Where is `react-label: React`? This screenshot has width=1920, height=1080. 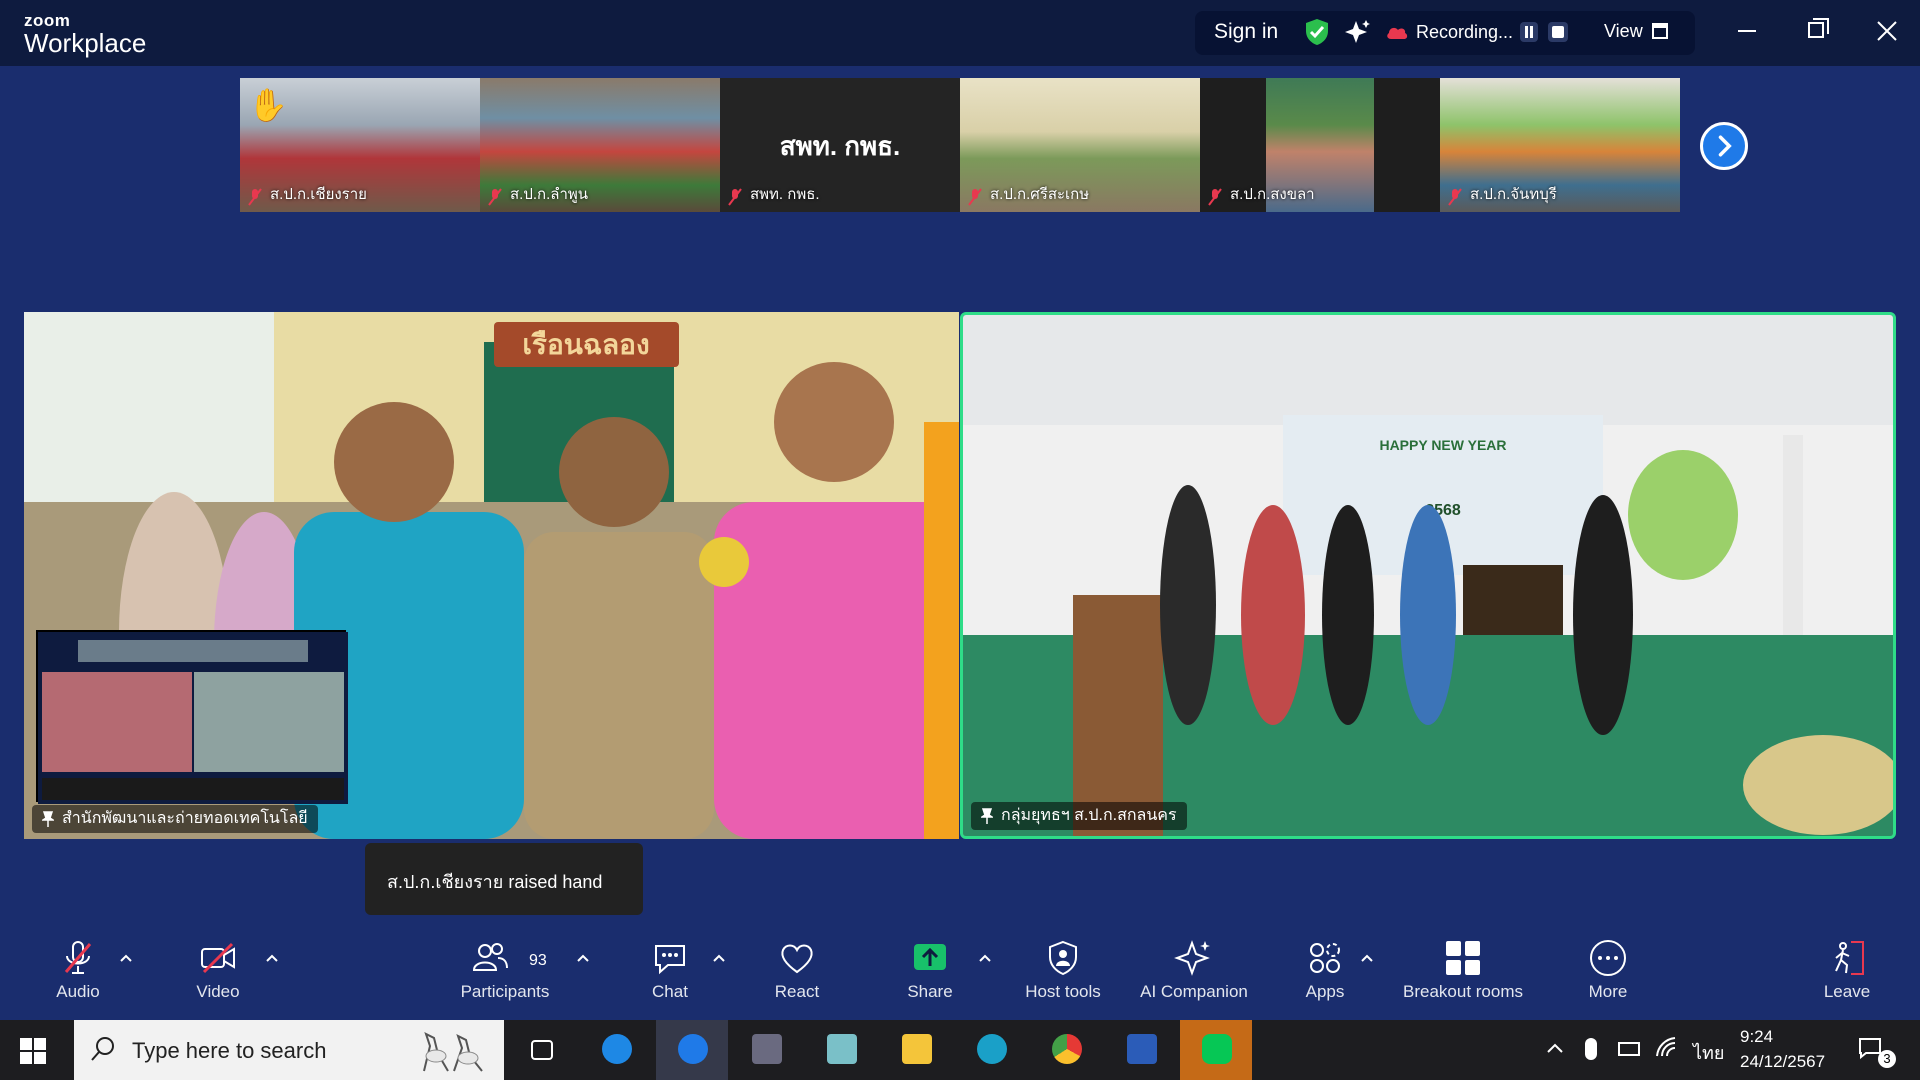 react-label: React is located at coordinates (797, 991).